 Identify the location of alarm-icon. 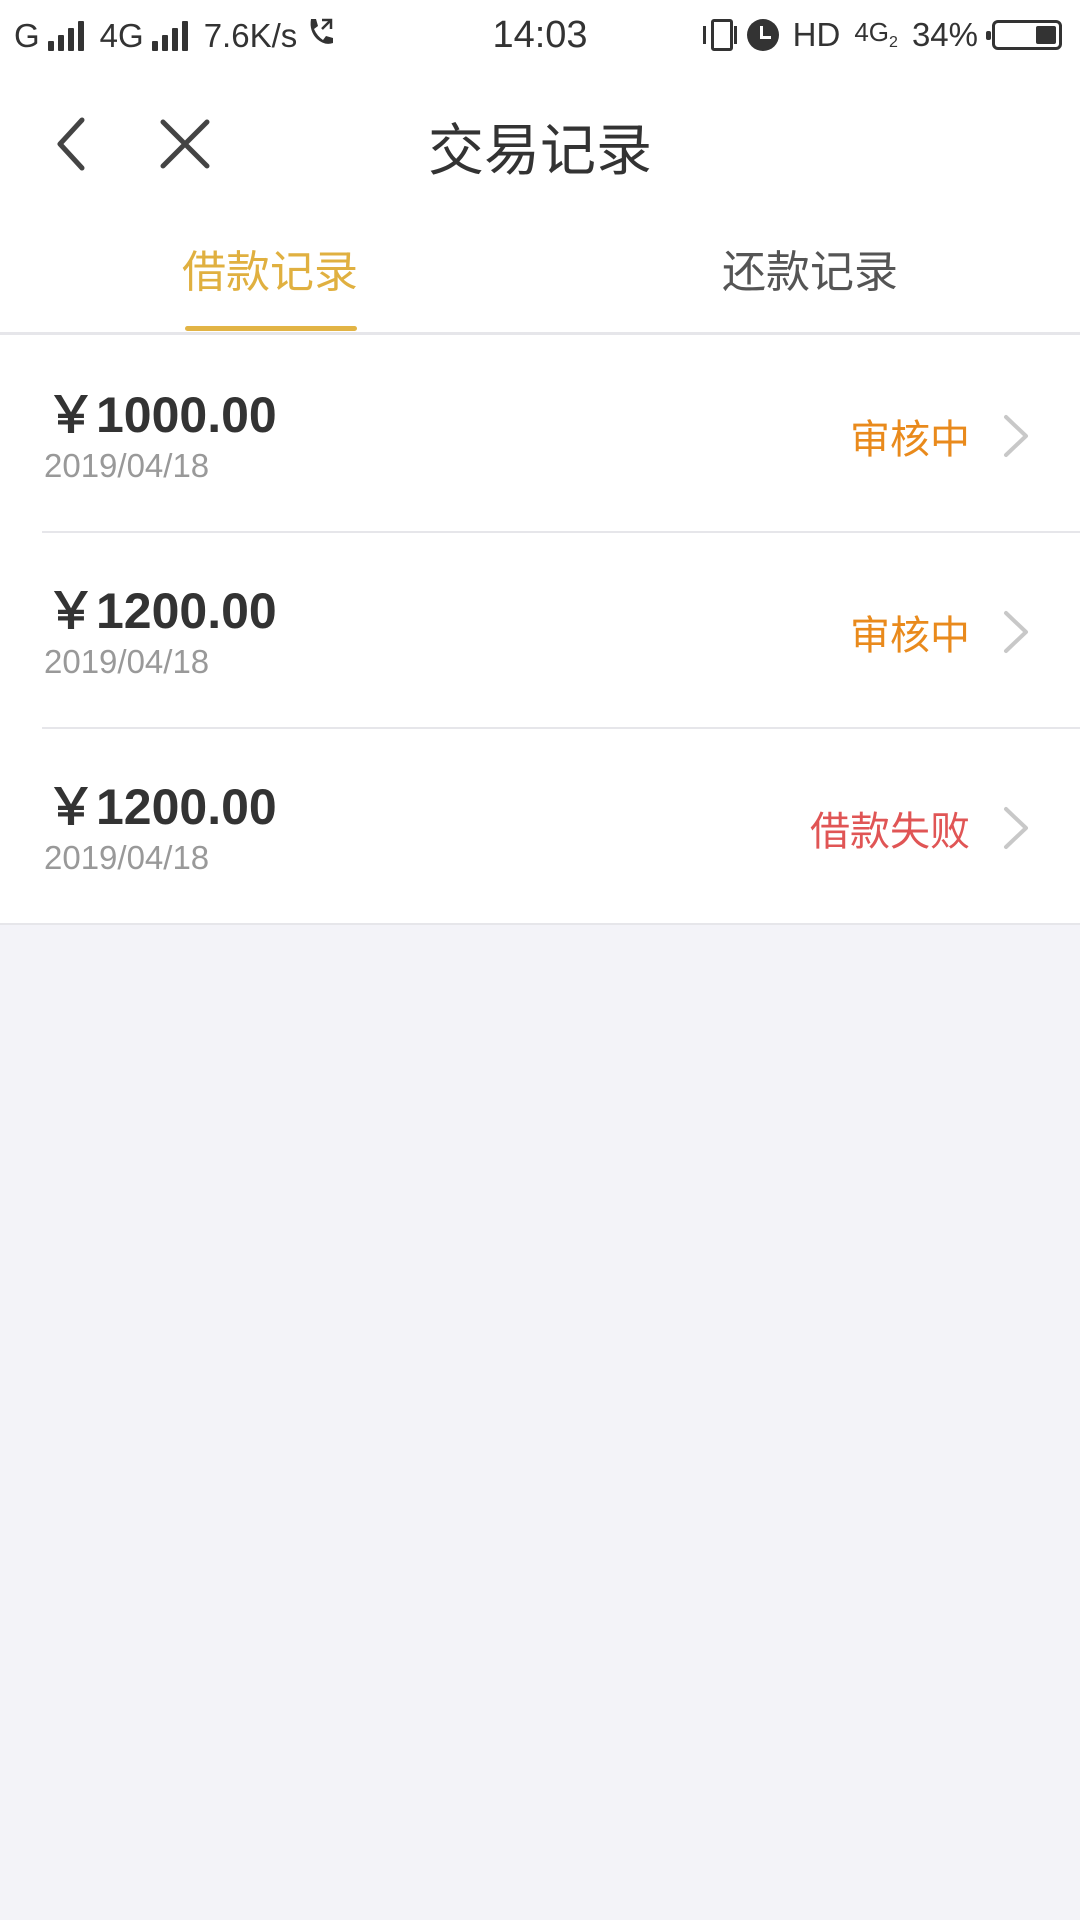
(762, 35).